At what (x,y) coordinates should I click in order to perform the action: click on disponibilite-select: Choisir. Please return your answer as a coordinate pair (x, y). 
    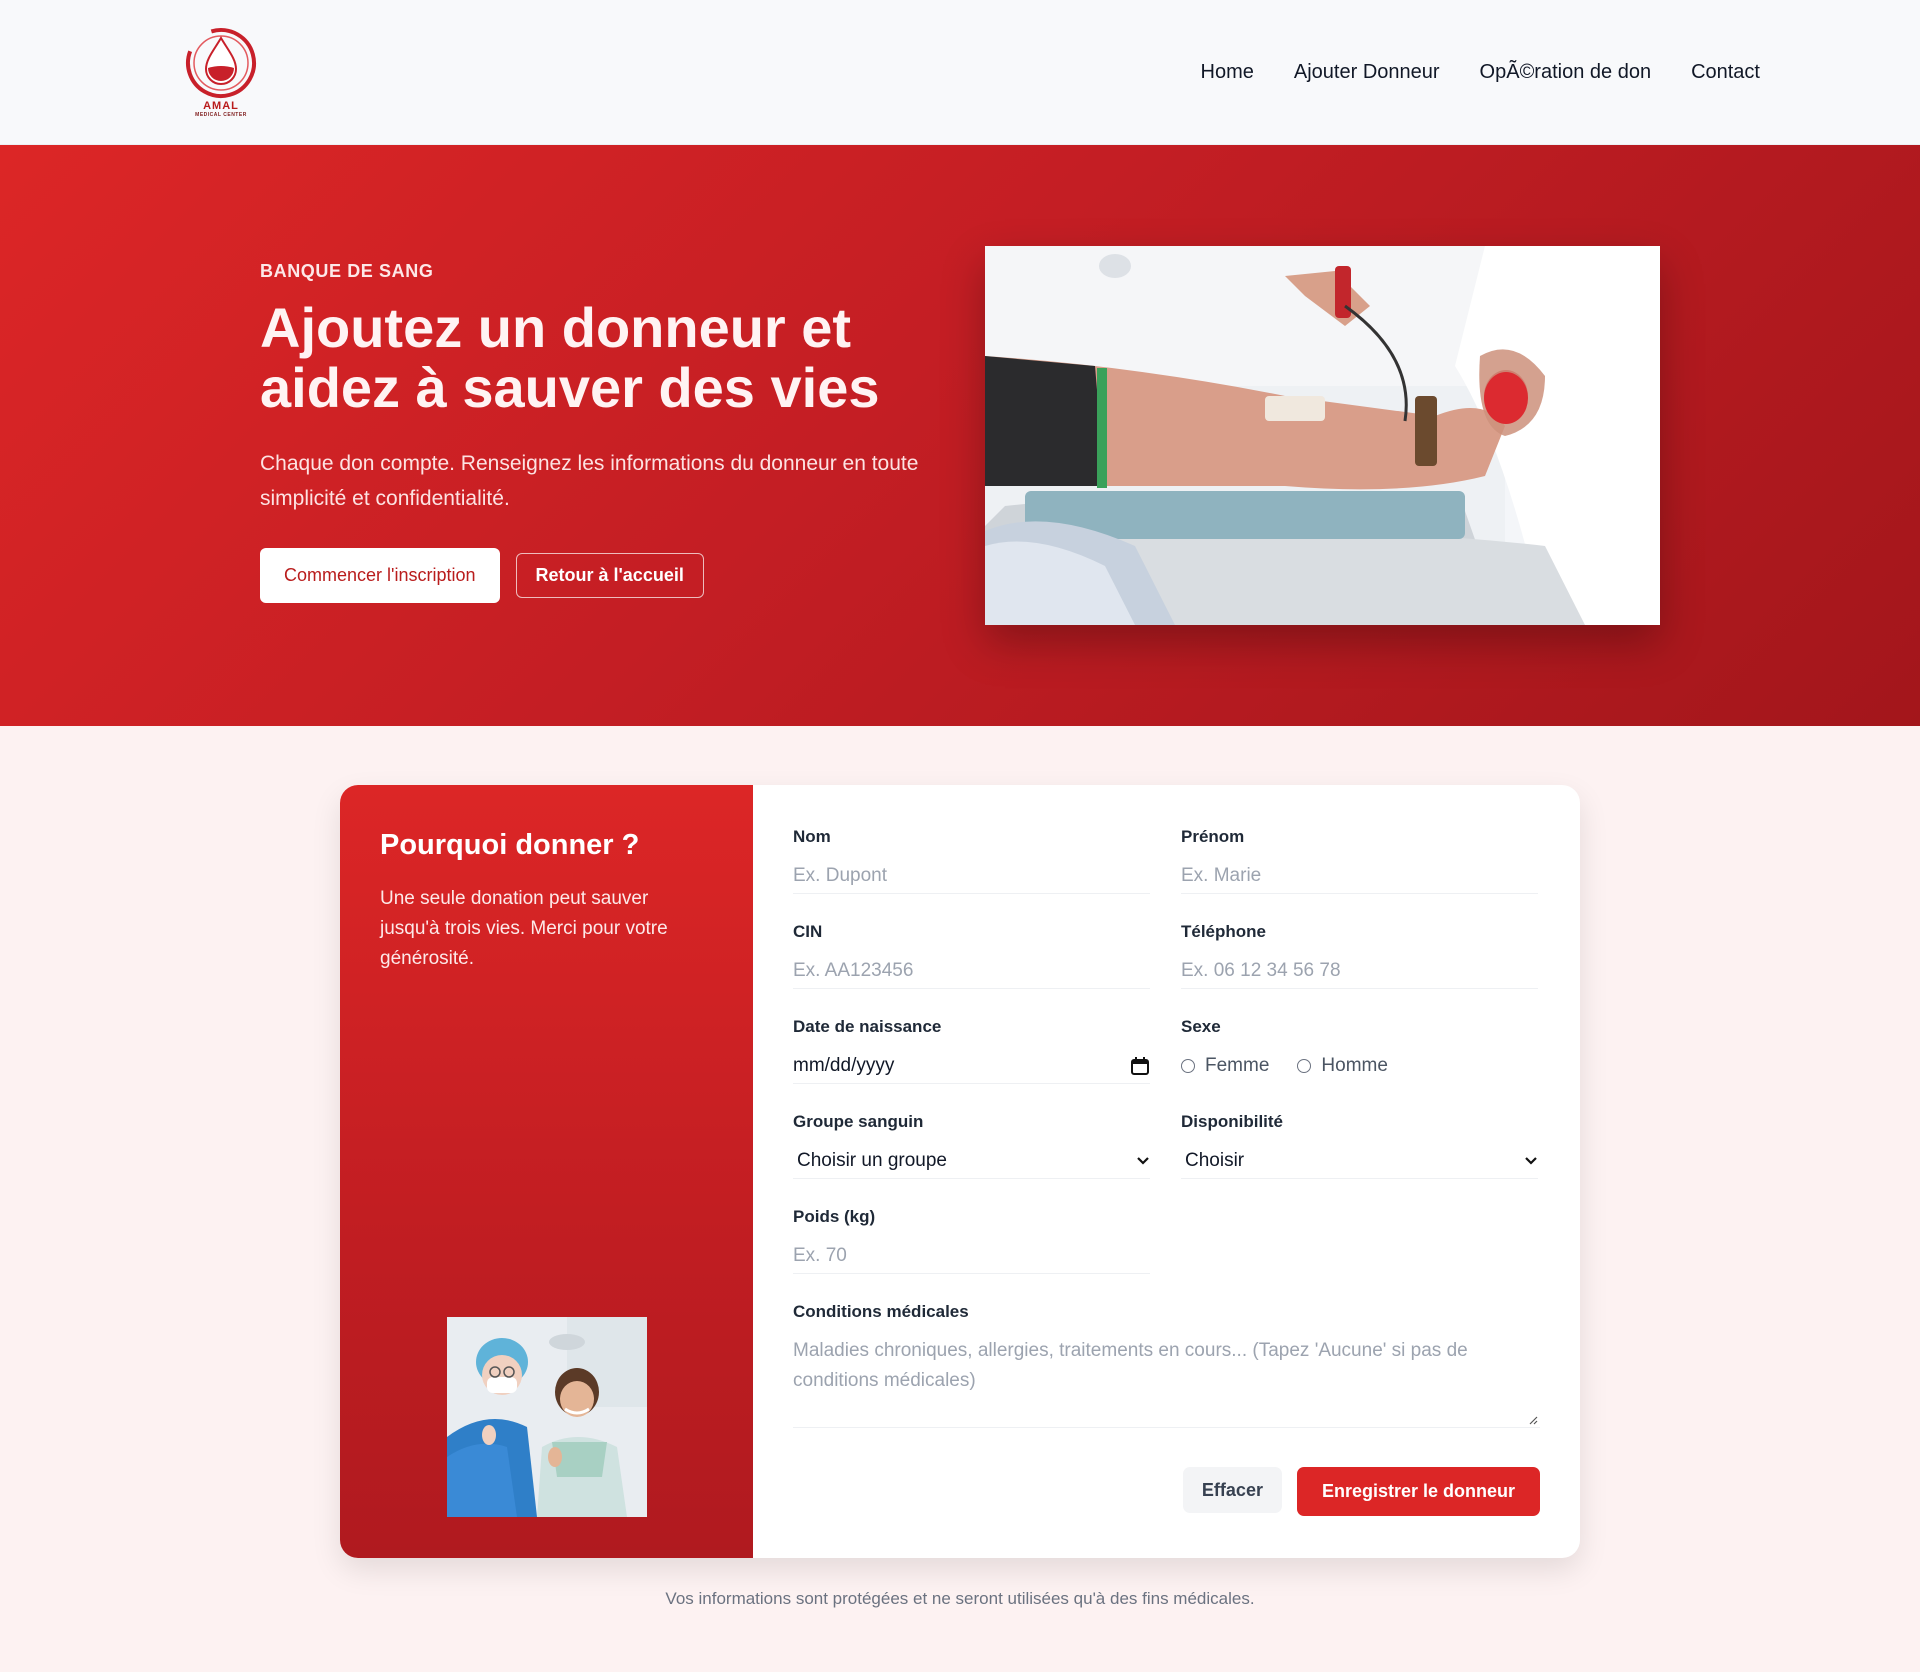
    Looking at the image, I should click on (1359, 1161).